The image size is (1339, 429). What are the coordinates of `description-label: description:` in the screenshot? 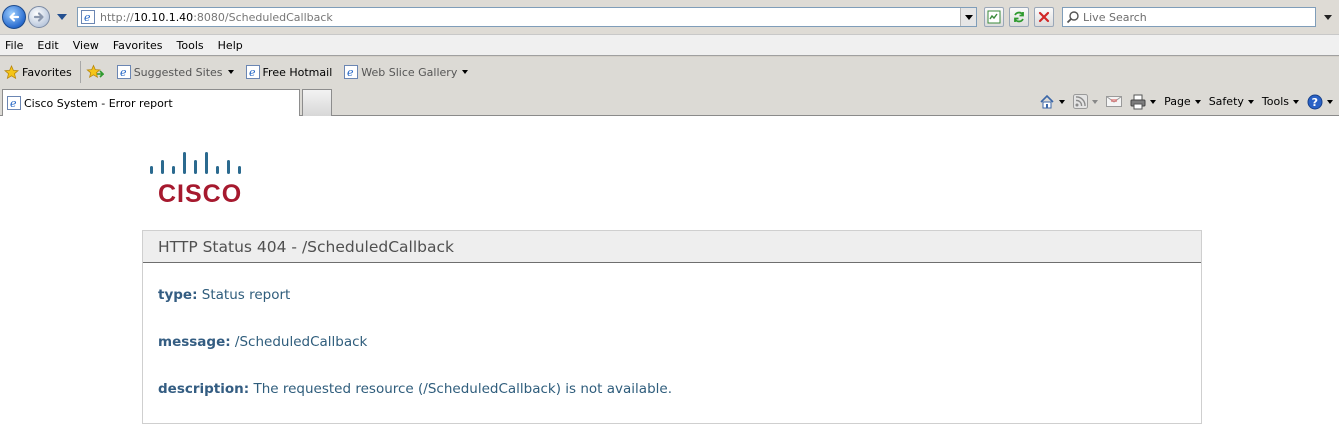 It's located at (204, 389).